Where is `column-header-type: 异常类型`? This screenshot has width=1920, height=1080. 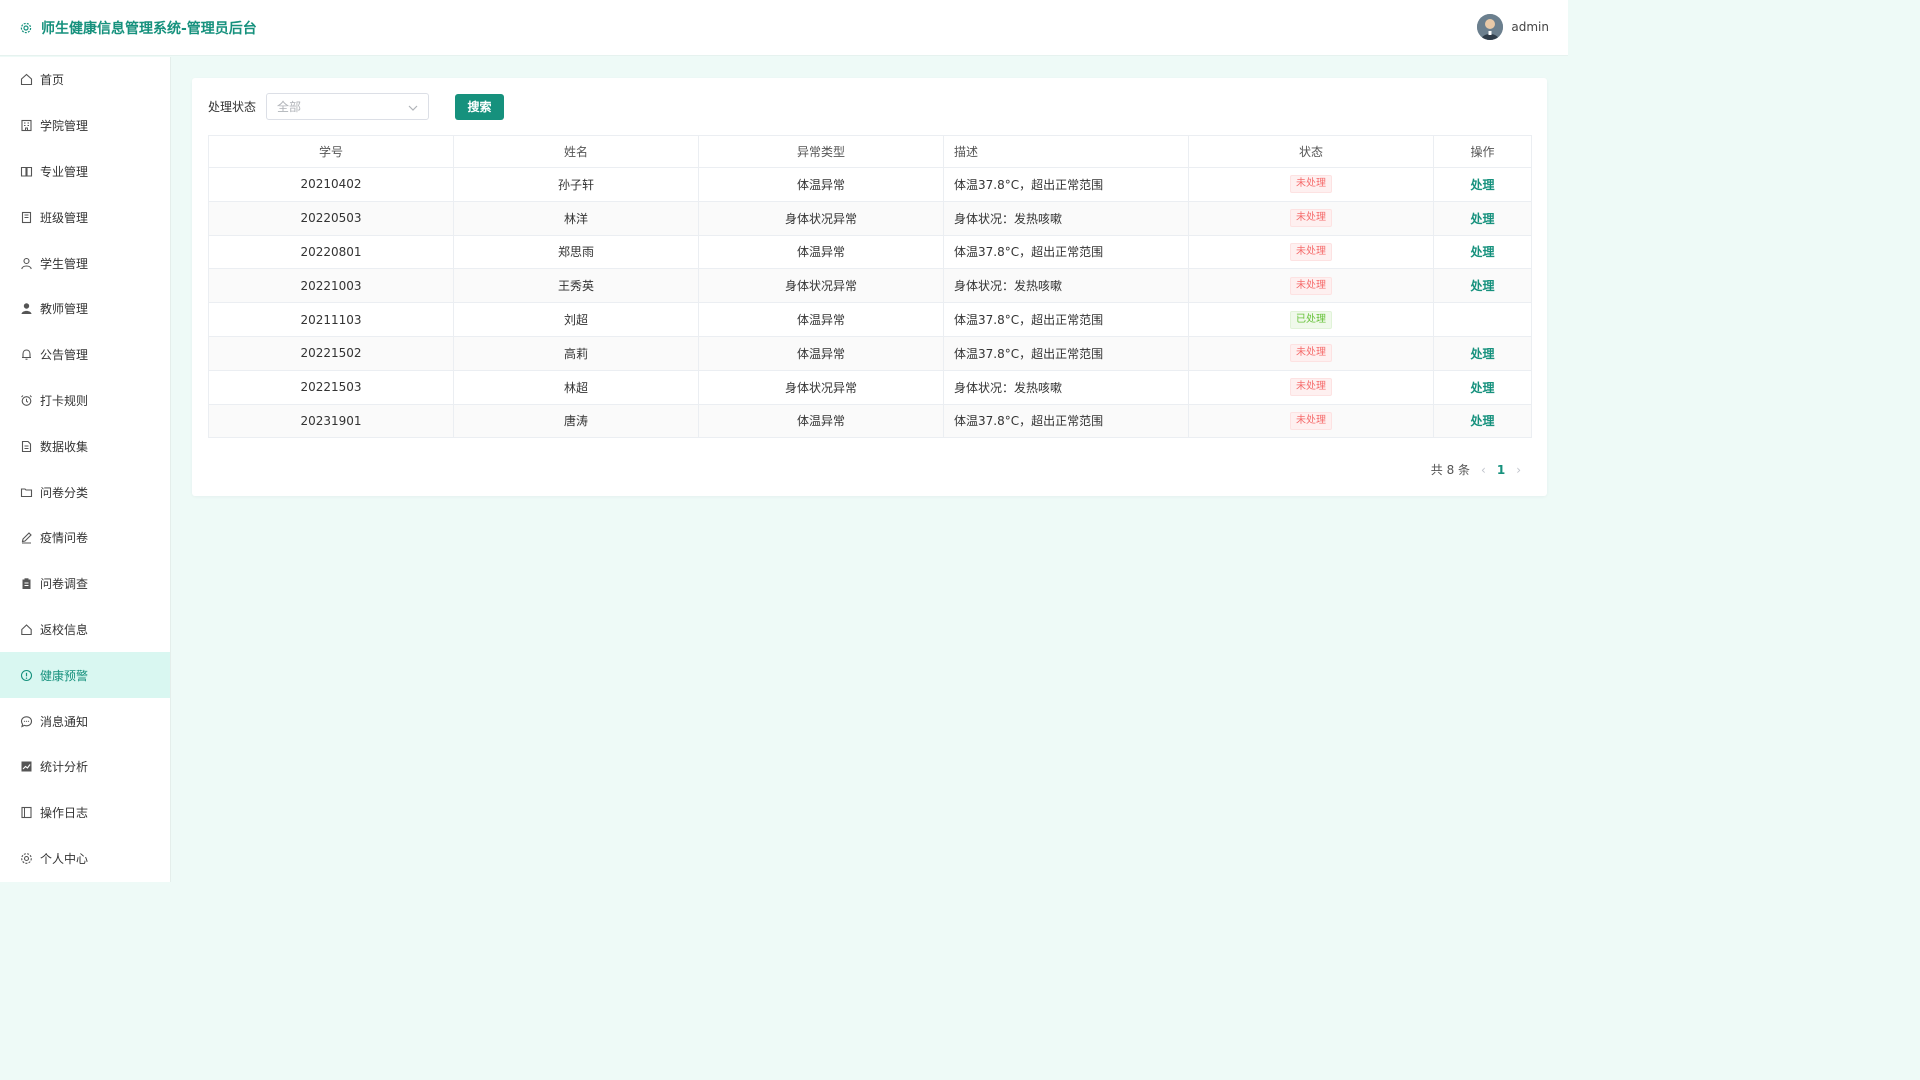
column-header-type: 异常类型 is located at coordinates (821, 151).